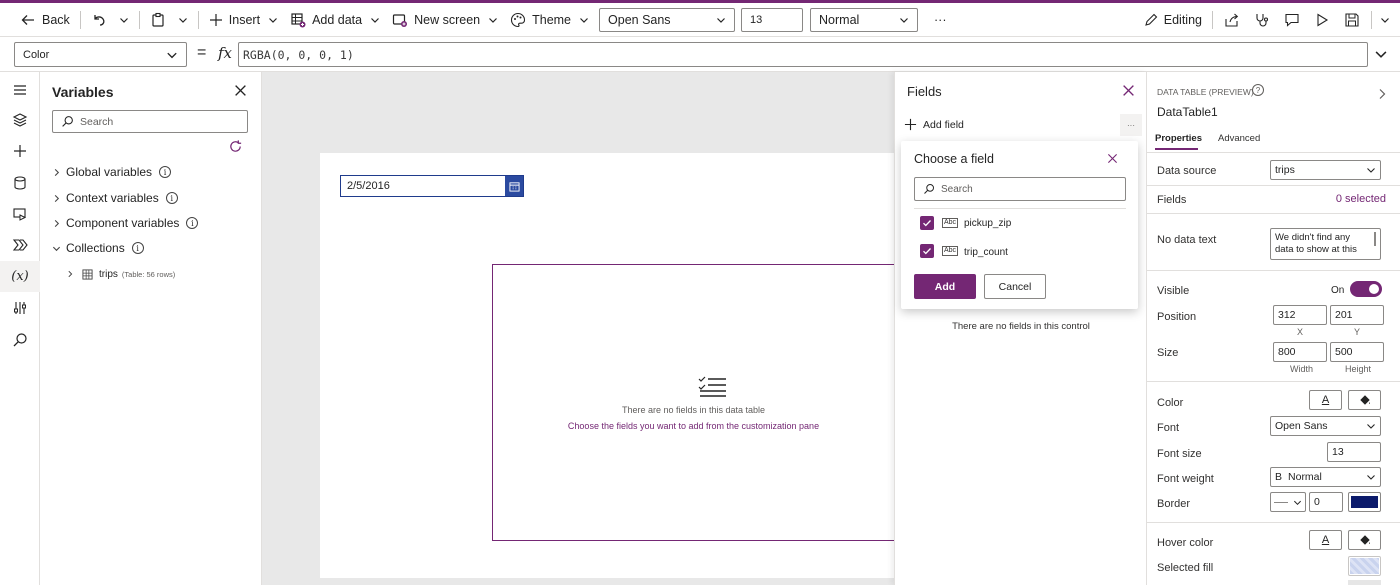 The height and width of the screenshot is (585, 1400). I want to click on fill-color-button, so click(1364, 400).